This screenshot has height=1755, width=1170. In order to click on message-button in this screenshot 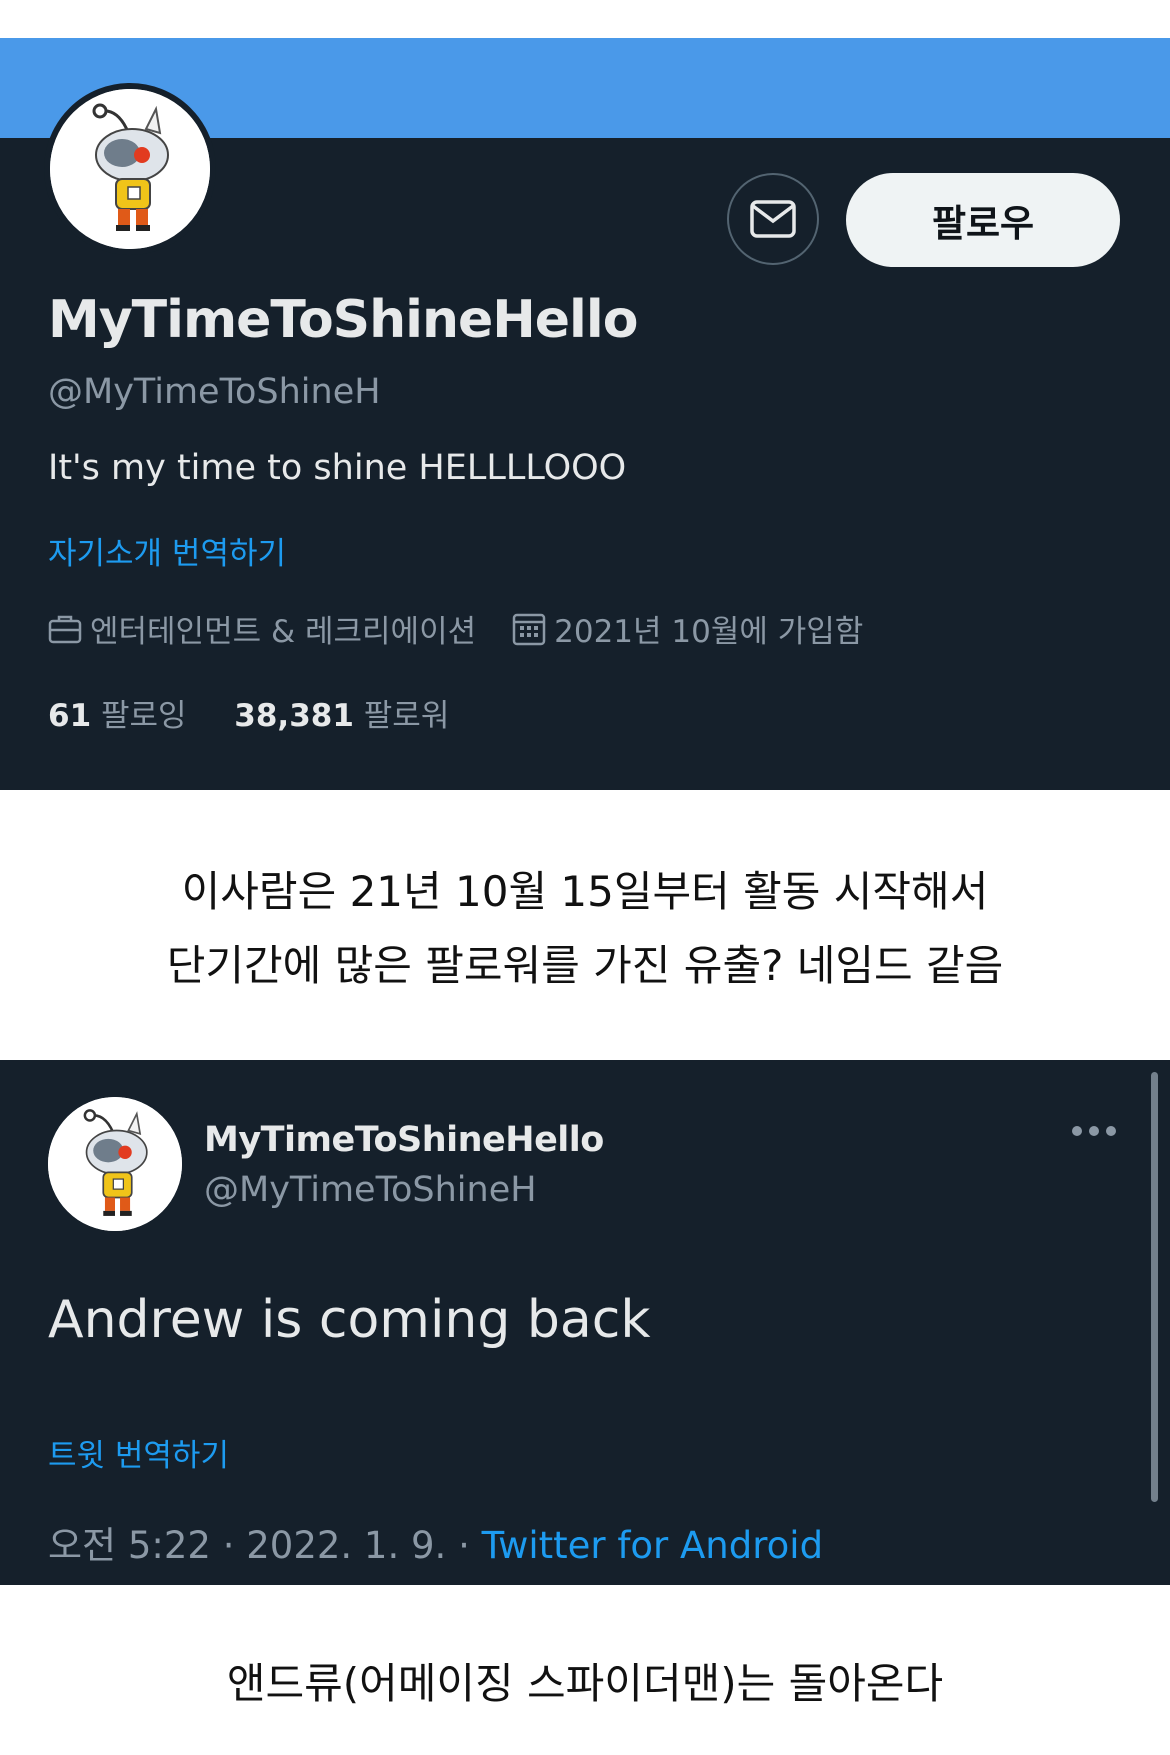, I will do `click(773, 219)`.